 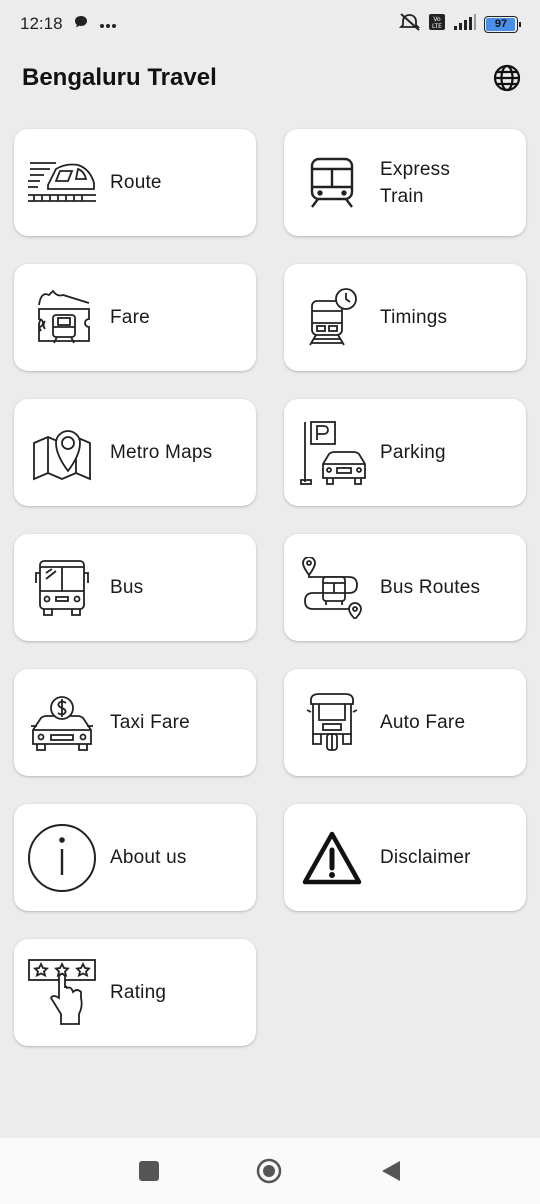 What do you see at coordinates (332, 723) in the screenshot?
I see `auto-rickshaw-icon` at bounding box center [332, 723].